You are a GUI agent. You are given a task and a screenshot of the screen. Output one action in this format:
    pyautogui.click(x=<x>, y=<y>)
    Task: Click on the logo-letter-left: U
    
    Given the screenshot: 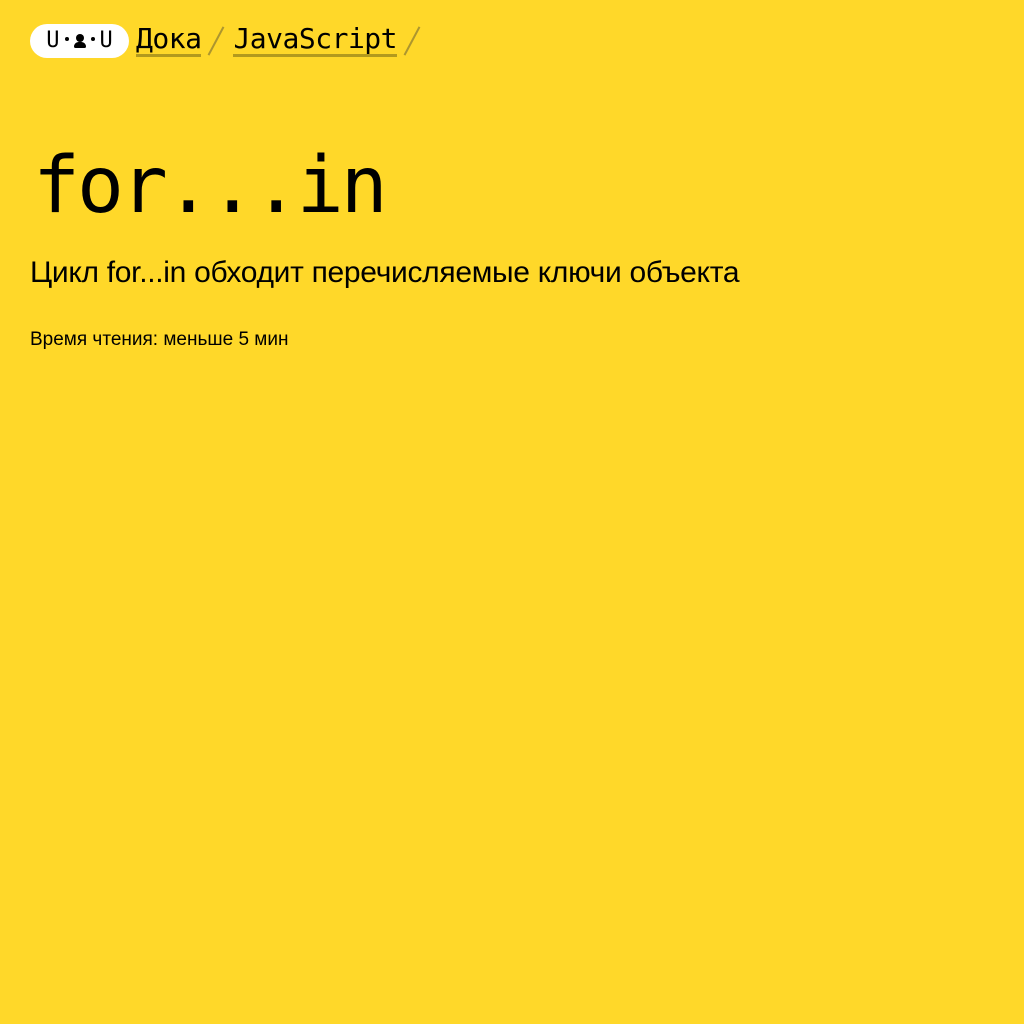 What is the action you would take?
    pyautogui.click(x=53, y=40)
    